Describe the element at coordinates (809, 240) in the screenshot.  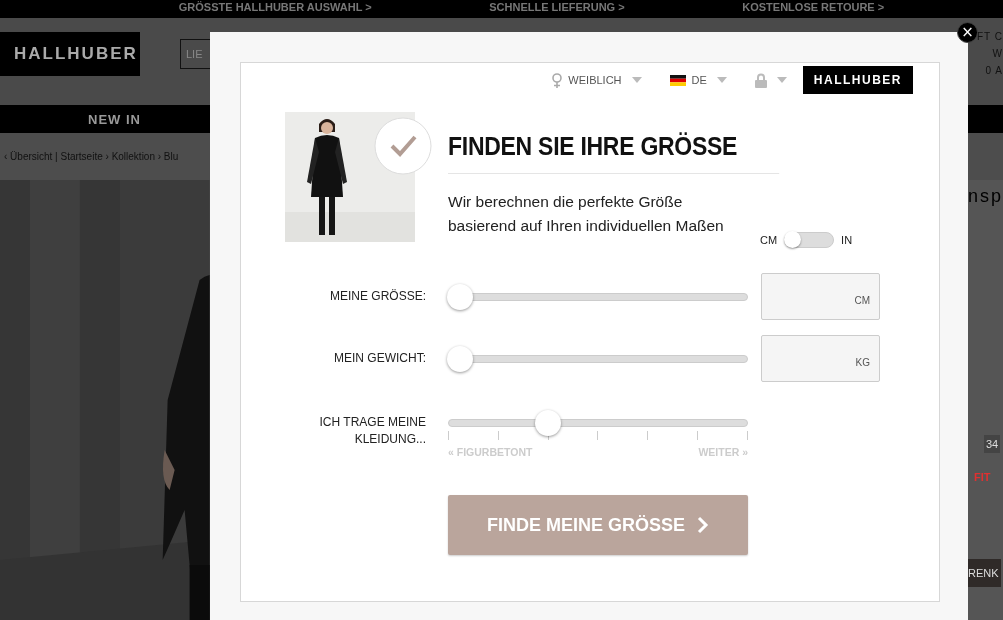
I see `unit-switch` at that location.